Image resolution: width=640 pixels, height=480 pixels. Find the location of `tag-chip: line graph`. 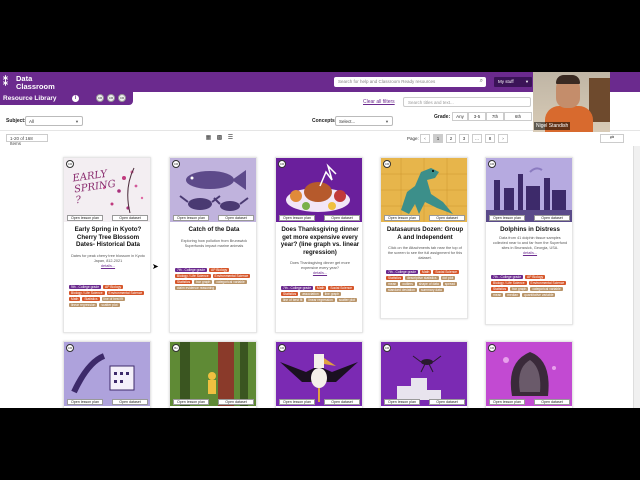

tag-chip: line graph is located at coordinates (332, 294).